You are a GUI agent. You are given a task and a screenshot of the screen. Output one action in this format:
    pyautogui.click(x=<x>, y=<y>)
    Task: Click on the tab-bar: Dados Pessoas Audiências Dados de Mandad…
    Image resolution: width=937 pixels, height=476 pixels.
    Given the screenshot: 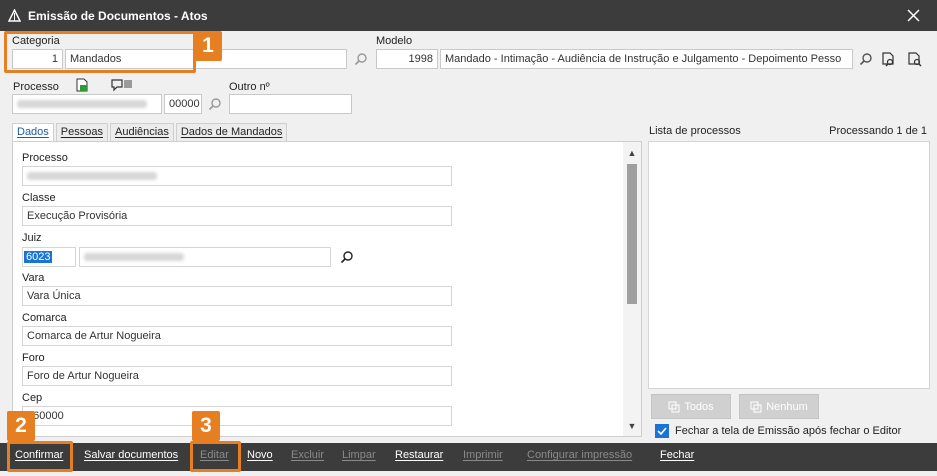 What is the action you would take?
    pyautogui.click(x=150, y=132)
    